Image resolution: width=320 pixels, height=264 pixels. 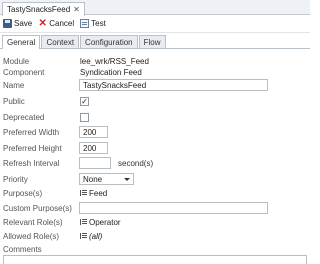 I want to click on section-tabs: General Context Configuration Flow, so click(x=155, y=42).